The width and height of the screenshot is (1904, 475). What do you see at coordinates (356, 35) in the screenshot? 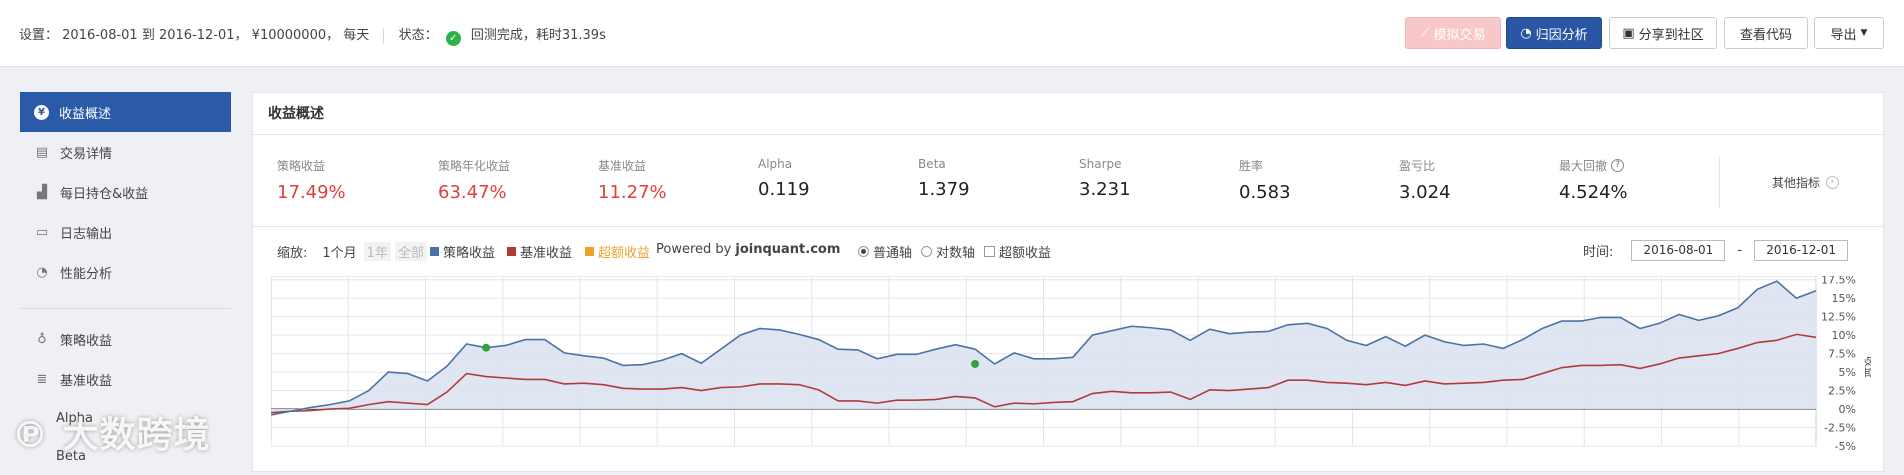
I see `settings-frequency: 每天` at bounding box center [356, 35].